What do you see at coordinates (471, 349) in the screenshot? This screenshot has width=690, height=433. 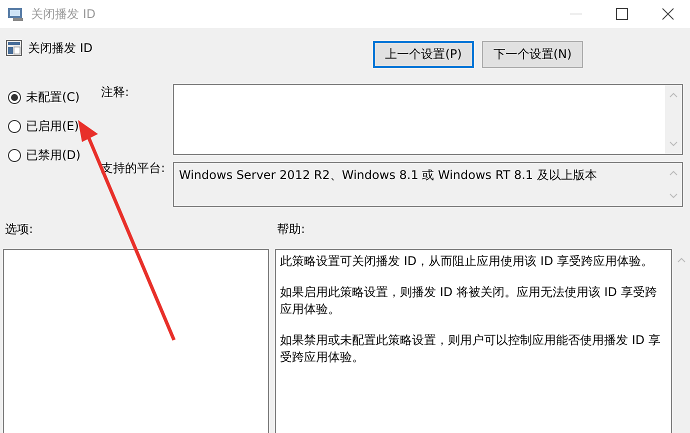 I see `help-paragraph: 如果禁用或未配置此策略设置，则用户可以控制应用能否使用播发 ID 享受跨应用体验。` at bounding box center [471, 349].